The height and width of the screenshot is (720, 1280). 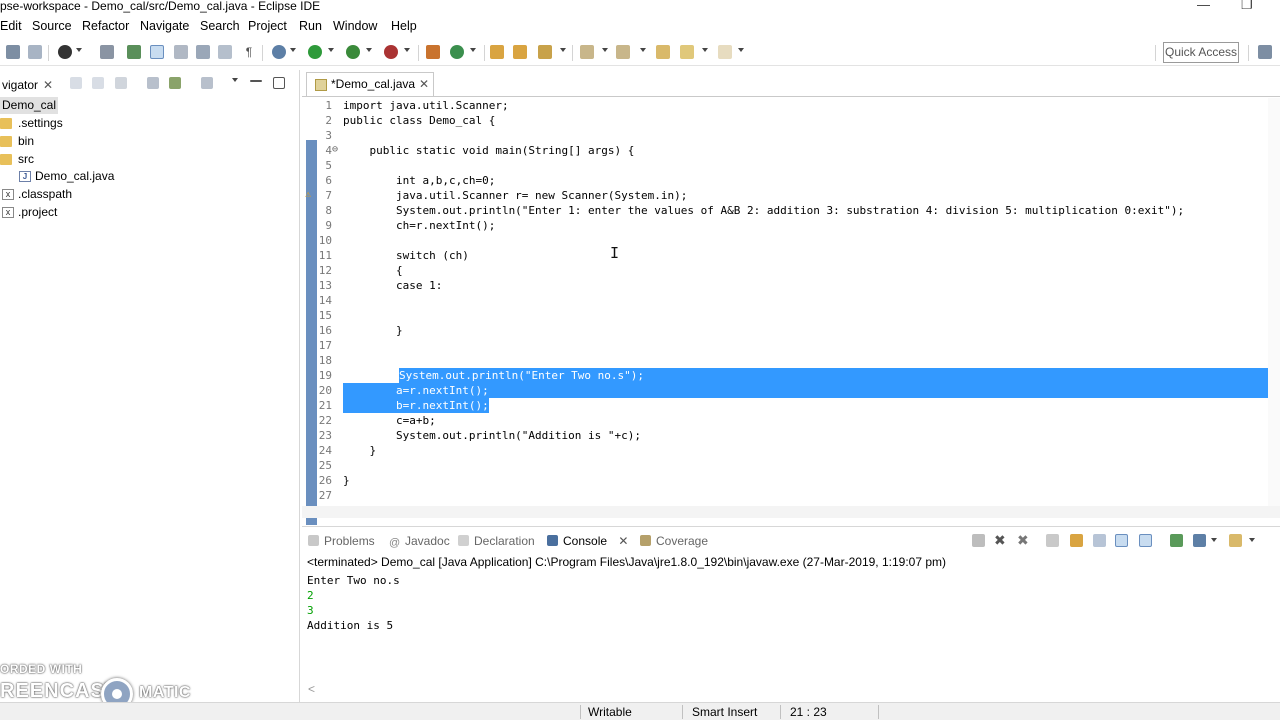 What do you see at coordinates (419, 225) in the screenshot?
I see `code-line: ch=r.nextInt();` at bounding box center [419, 225].